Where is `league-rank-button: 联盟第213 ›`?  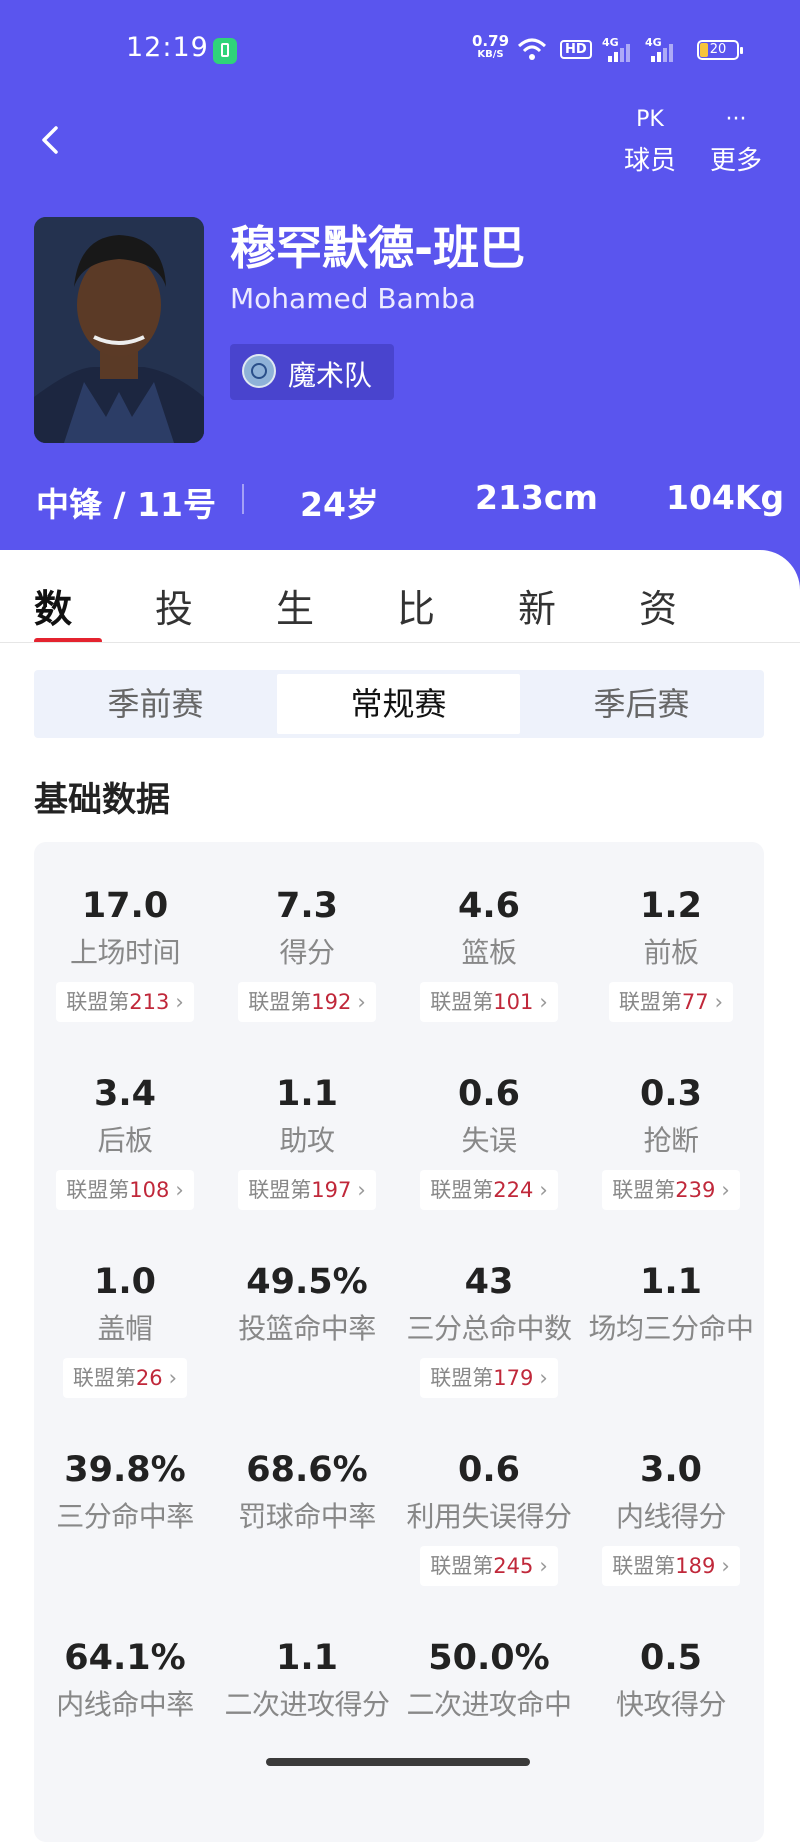 league-rank-button: 联盟第213 › is located at coordinates (125, 1002).